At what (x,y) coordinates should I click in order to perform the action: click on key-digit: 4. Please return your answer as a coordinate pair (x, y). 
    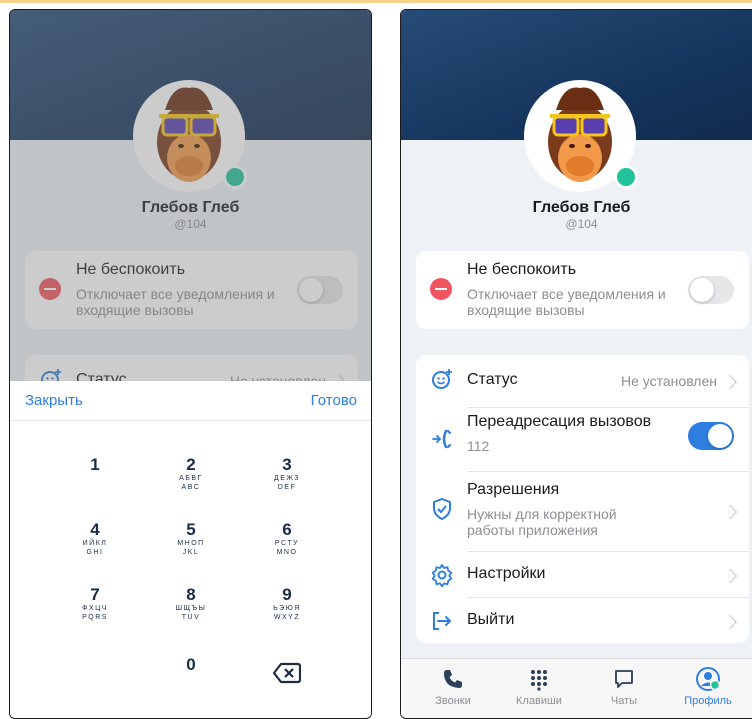
    Looking at the image, I should click on (95, 529).